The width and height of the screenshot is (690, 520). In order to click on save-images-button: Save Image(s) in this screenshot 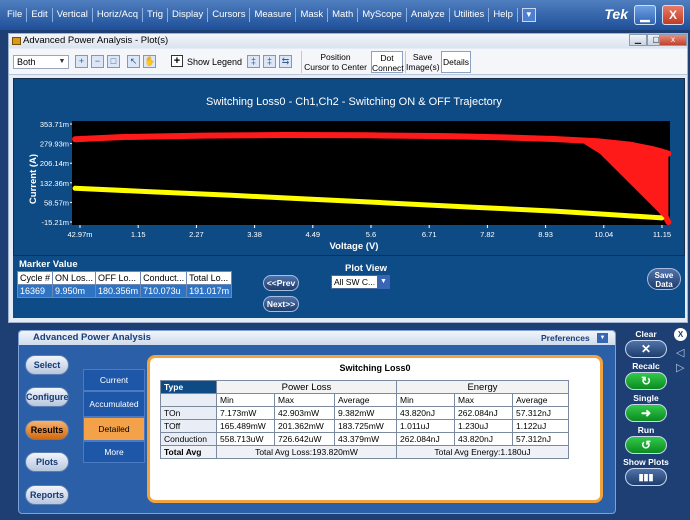, I will do `click(422, 62)`.